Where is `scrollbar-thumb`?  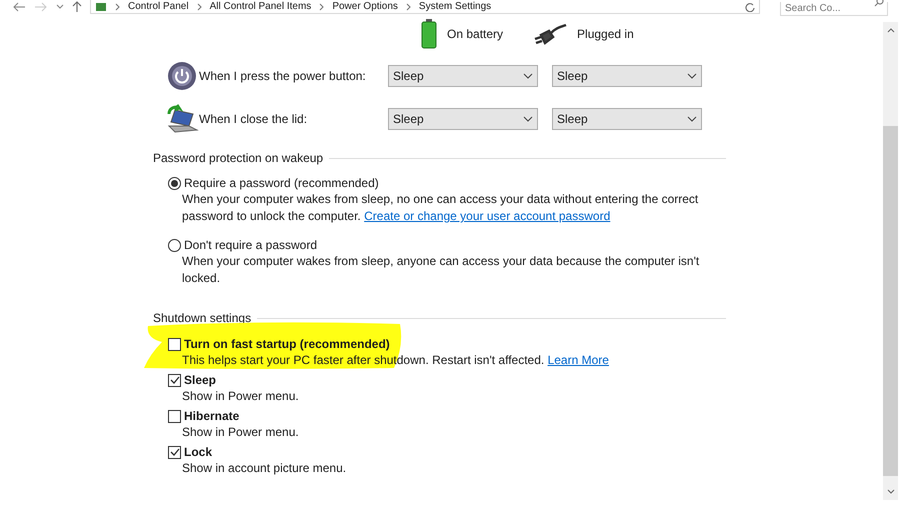 scrollbar-thumb is located at coordinates (890, 301).